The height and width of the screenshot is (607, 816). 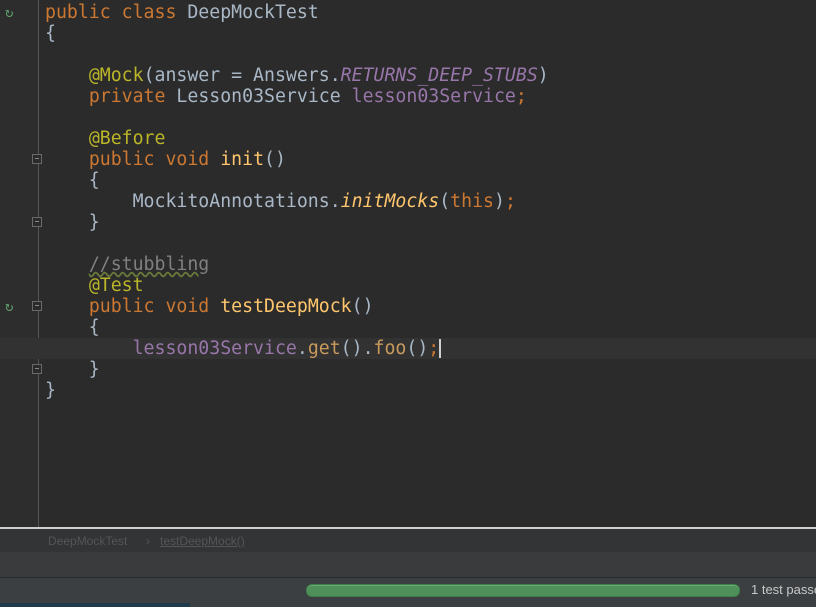 What do you see at coordinates (783, 589) in the screenshot?
I see `test-status-text: 1 test passed` at bounding box center [783, 589].